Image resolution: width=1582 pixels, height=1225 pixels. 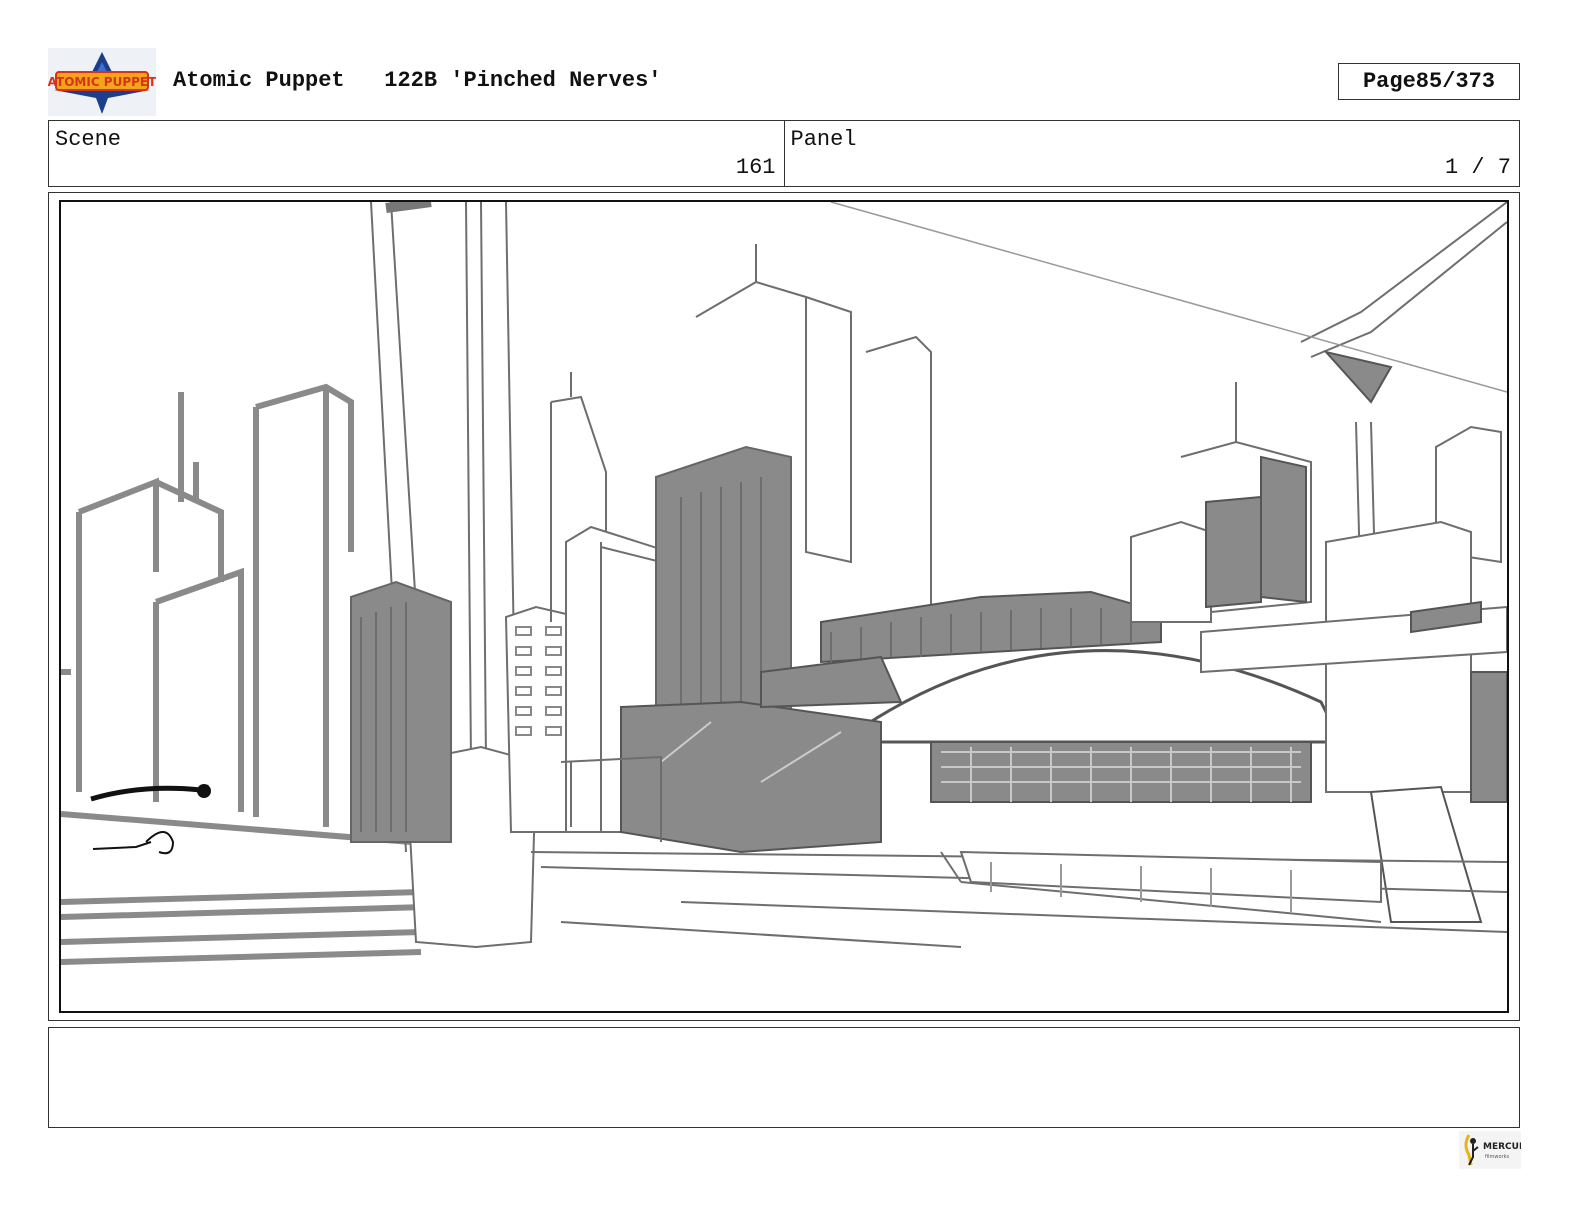 I want to click on svg-text: ATOMIC PUPPET, so click(x=102, y=82).